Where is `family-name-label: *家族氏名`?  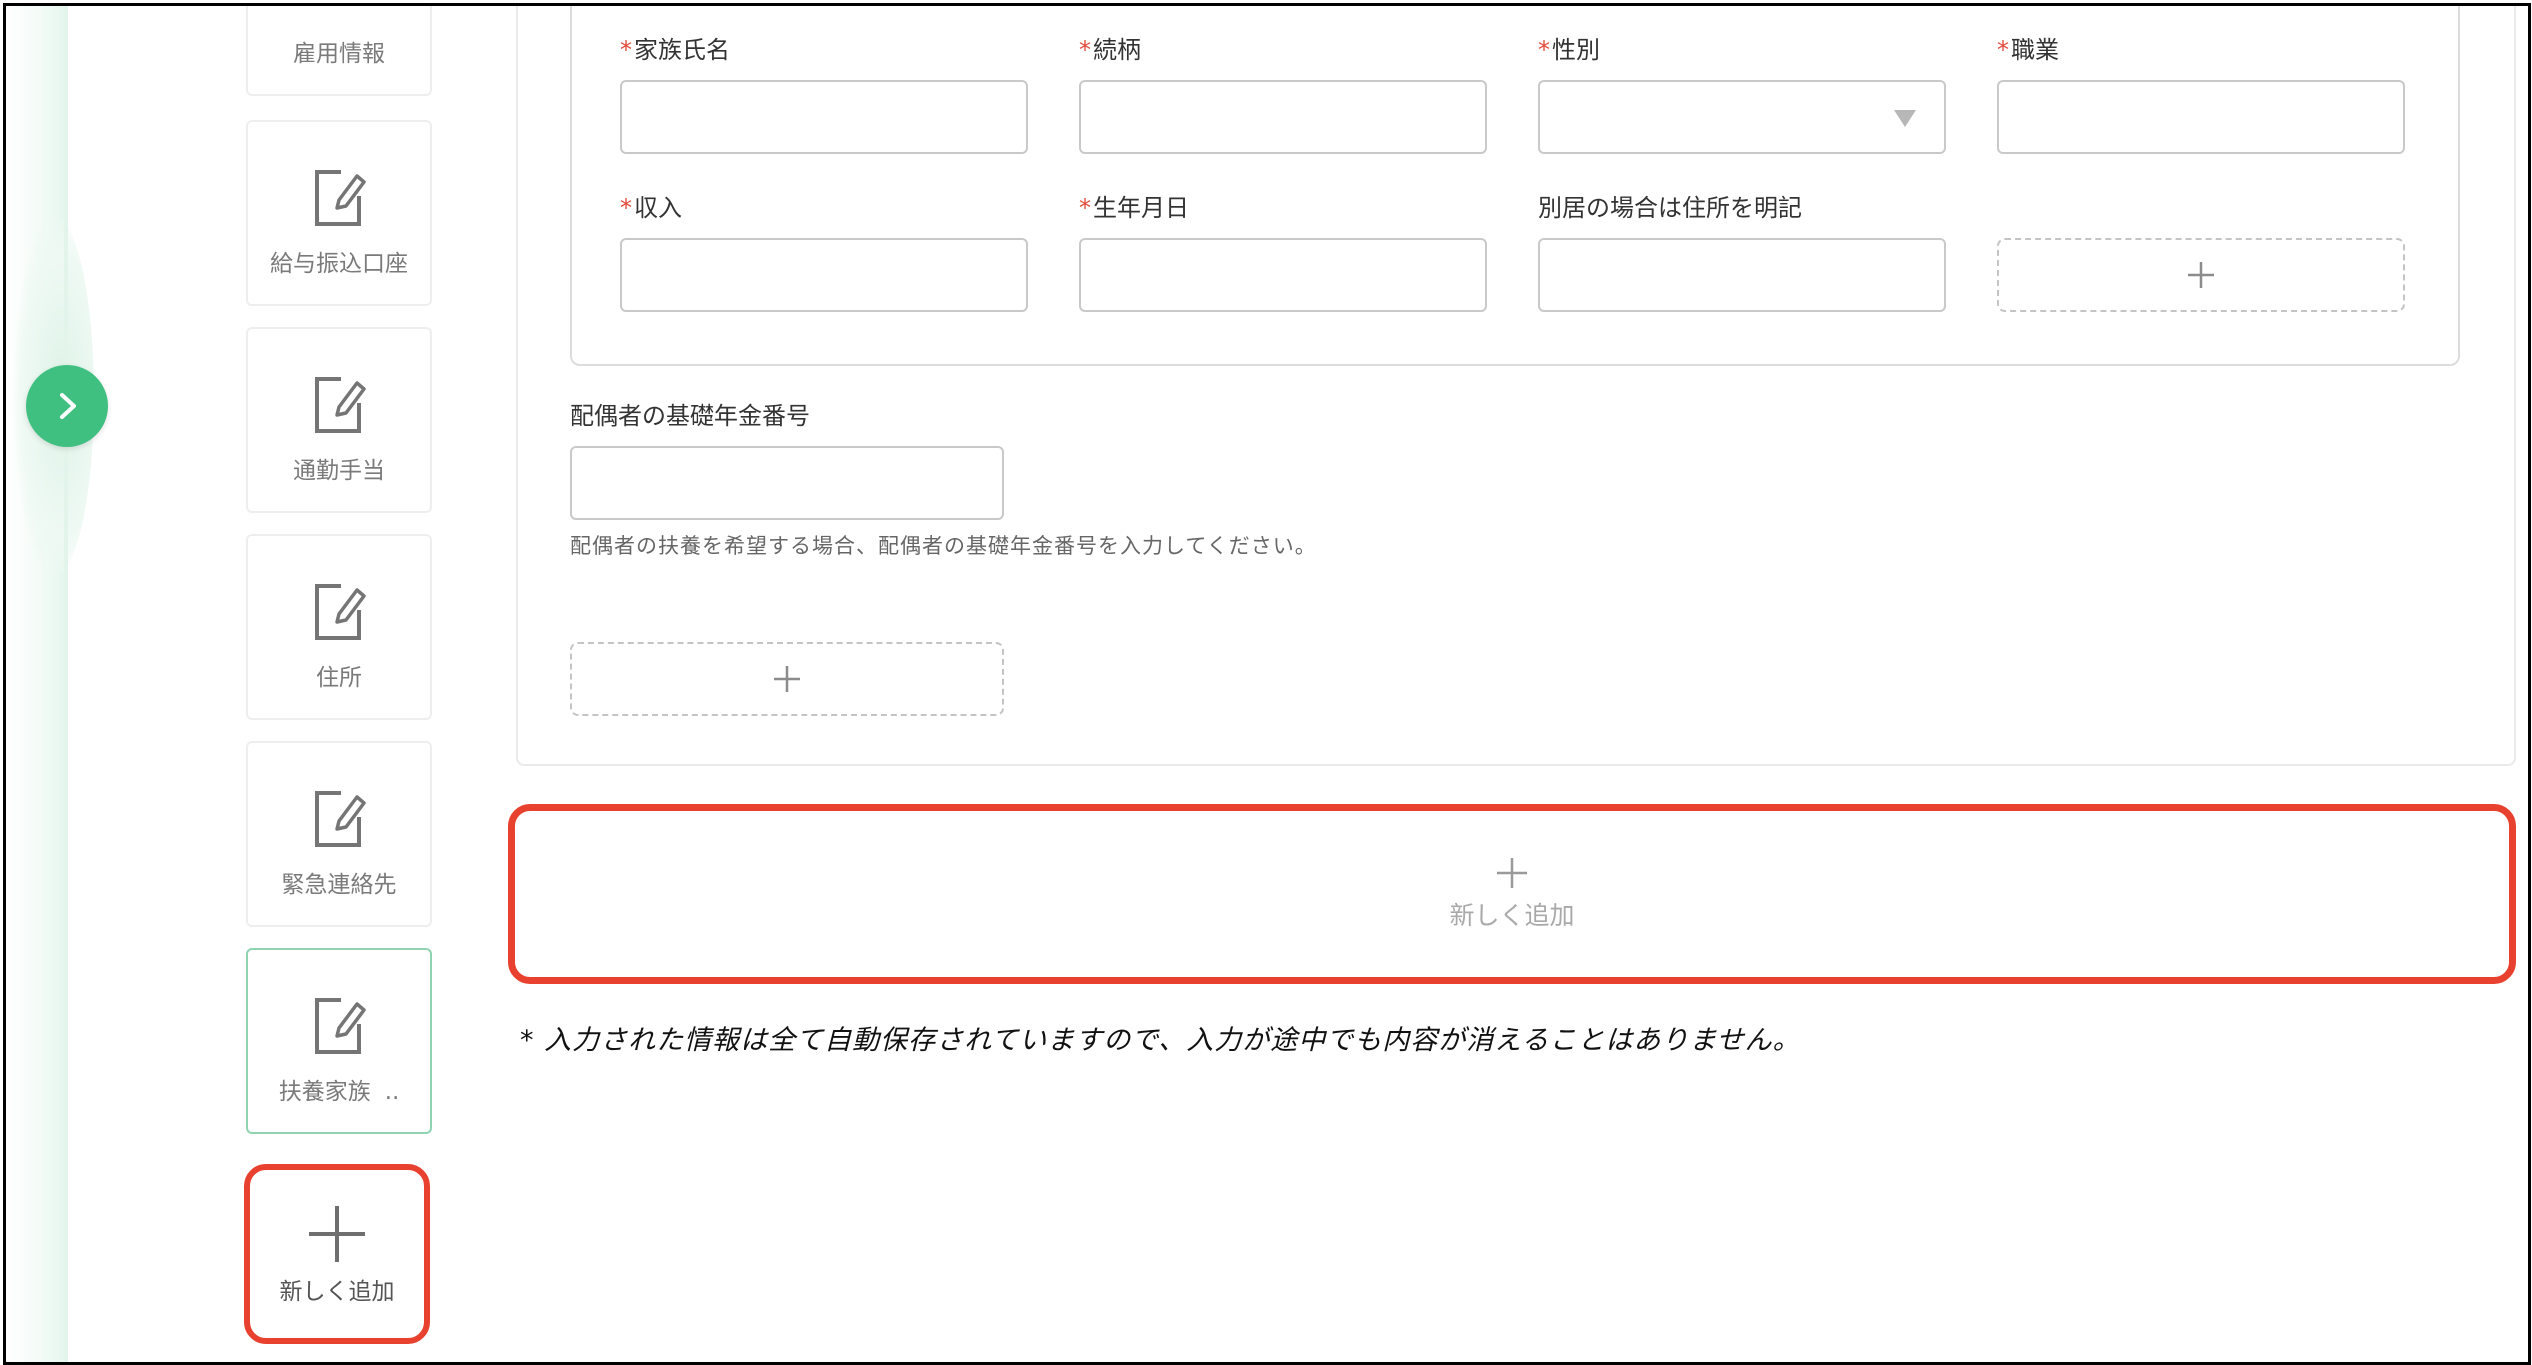
family-name-label: *家族氏名 is located at coordinates (675, 50).